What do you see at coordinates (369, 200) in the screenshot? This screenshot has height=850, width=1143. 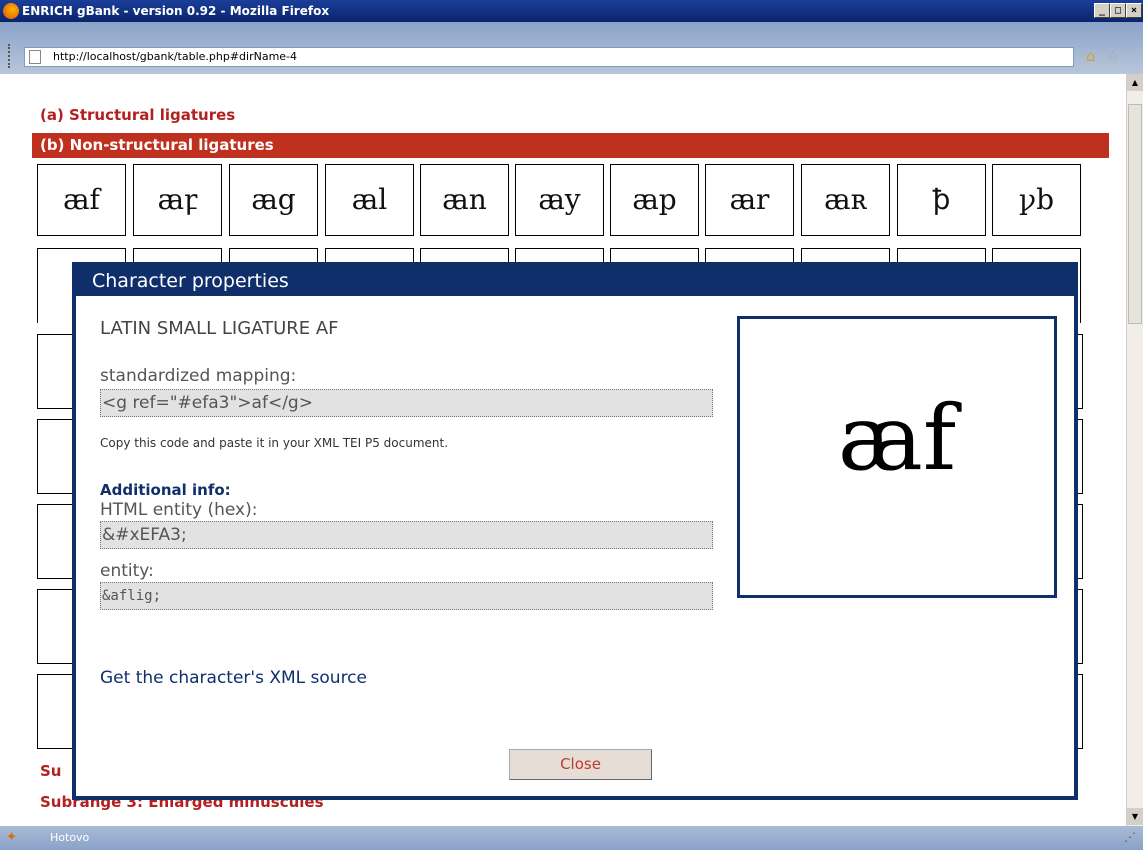 I see `glyph-cell: ꜳl` at bounding box center [369, 200].